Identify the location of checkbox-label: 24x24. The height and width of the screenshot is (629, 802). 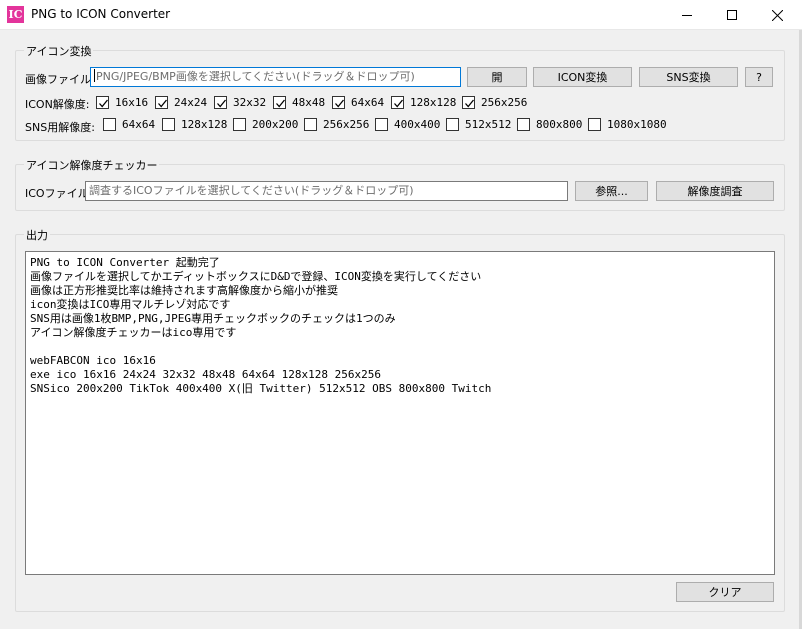
(191, 102).